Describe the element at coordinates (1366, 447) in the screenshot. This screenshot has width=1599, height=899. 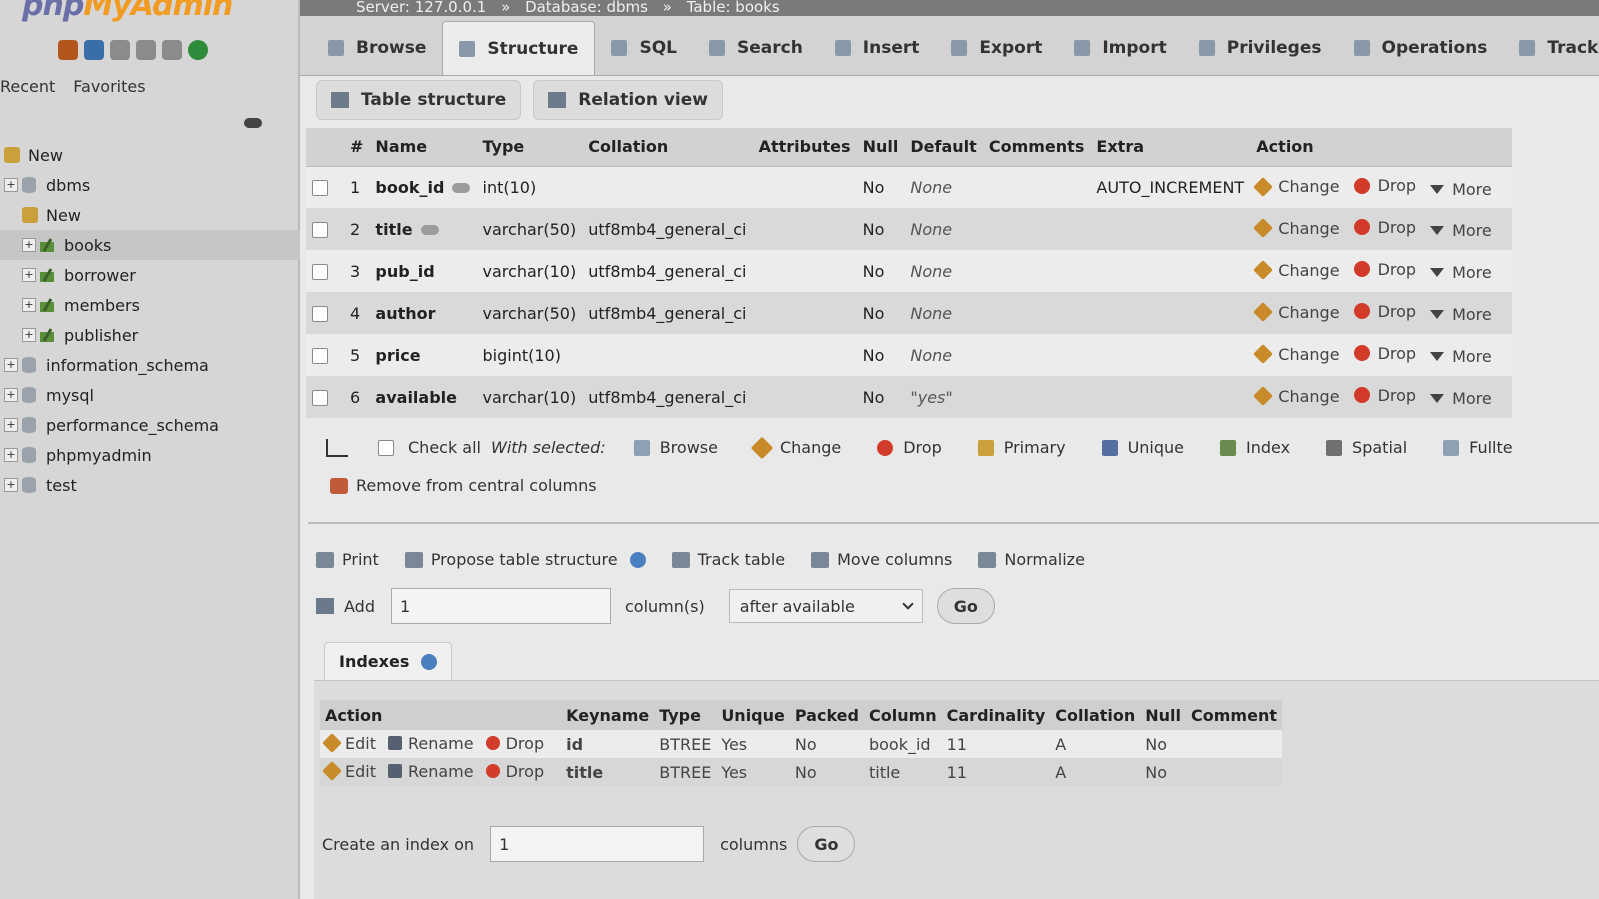
I see `with-selected-spatial-button: Spatial` at that location.